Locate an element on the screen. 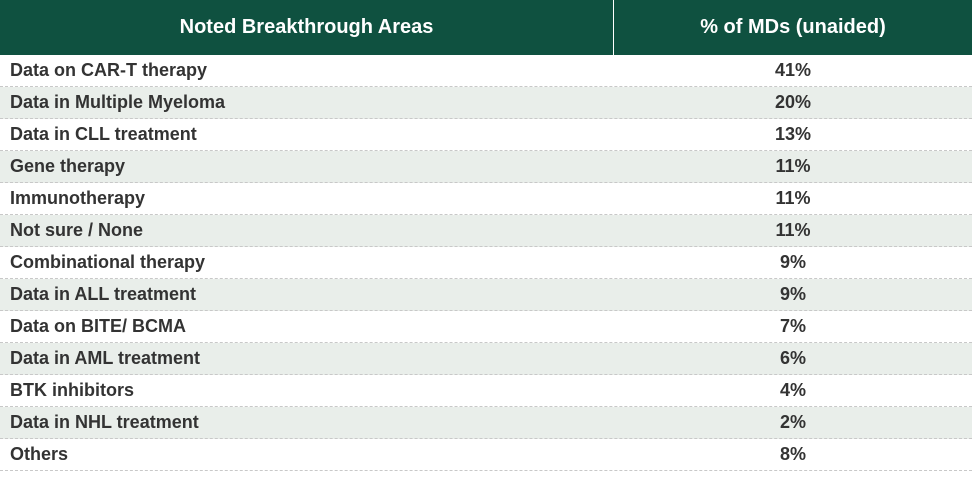 Image resolution: width=972 pixels, height=478 pixels. table-row: Gene therapy 11% is located at coordinates (486, 167).